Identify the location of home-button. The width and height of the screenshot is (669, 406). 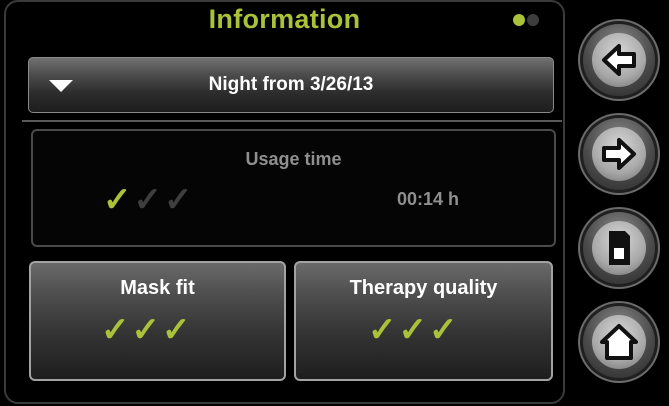
(619, 342).